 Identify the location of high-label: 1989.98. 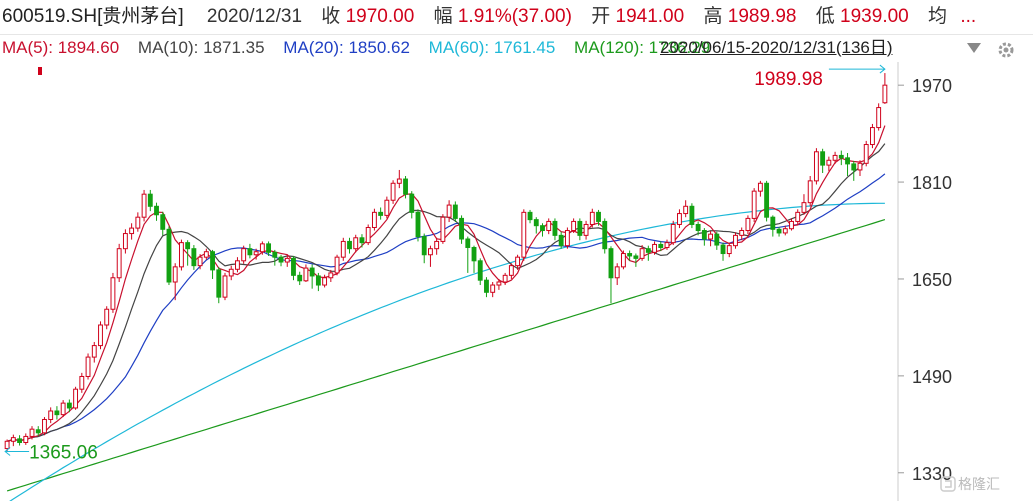
(788, 79).